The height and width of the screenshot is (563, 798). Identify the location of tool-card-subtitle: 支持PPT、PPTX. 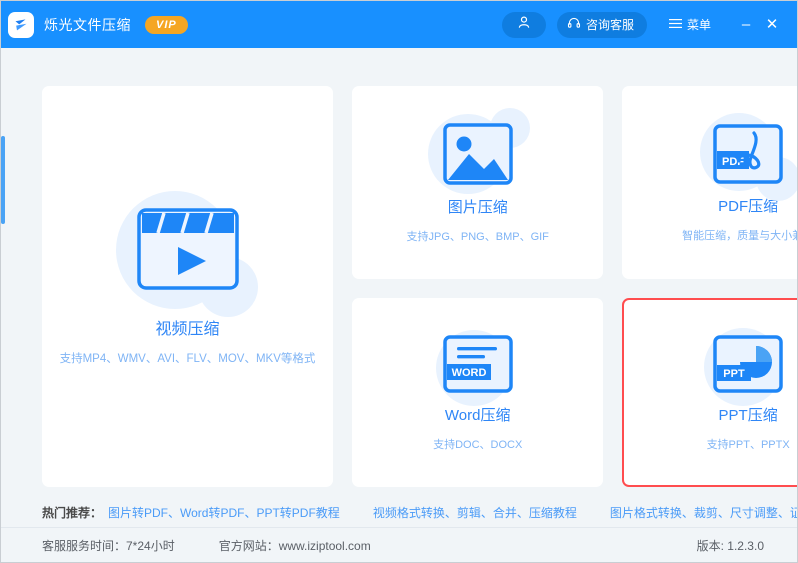
(748, 444).